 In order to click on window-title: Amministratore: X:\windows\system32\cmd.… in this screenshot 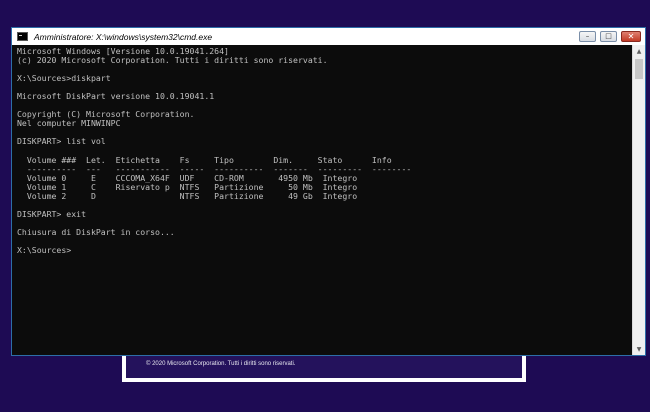, I will do `click(123, 36)`.